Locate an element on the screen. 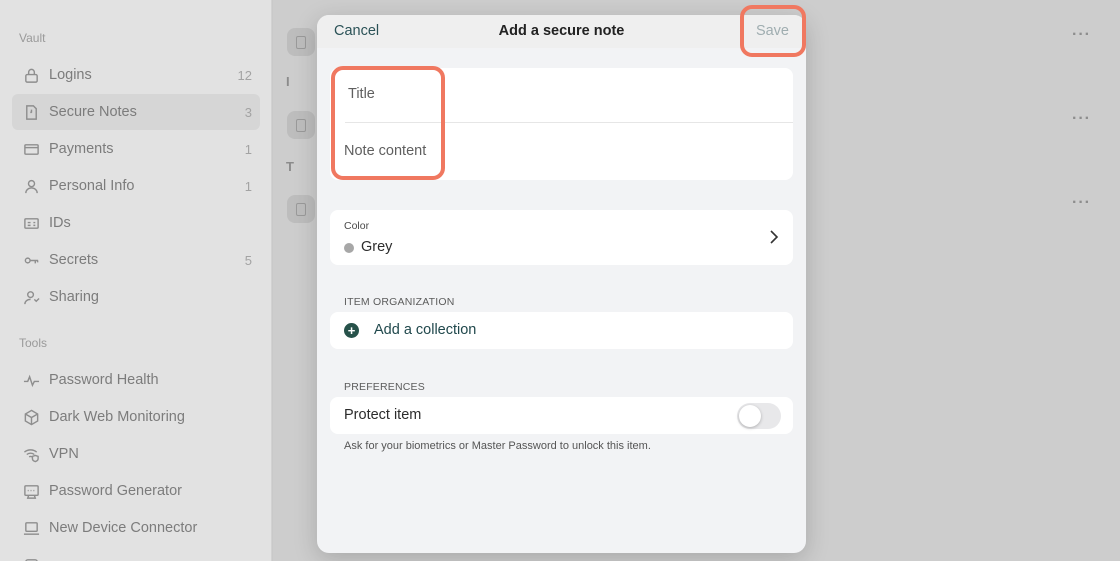 Image resolution: width=1120 pixels, height=561 pixels. item-organization-heading: ITEM ORGANIZATION is located at coordinates (399, 302).